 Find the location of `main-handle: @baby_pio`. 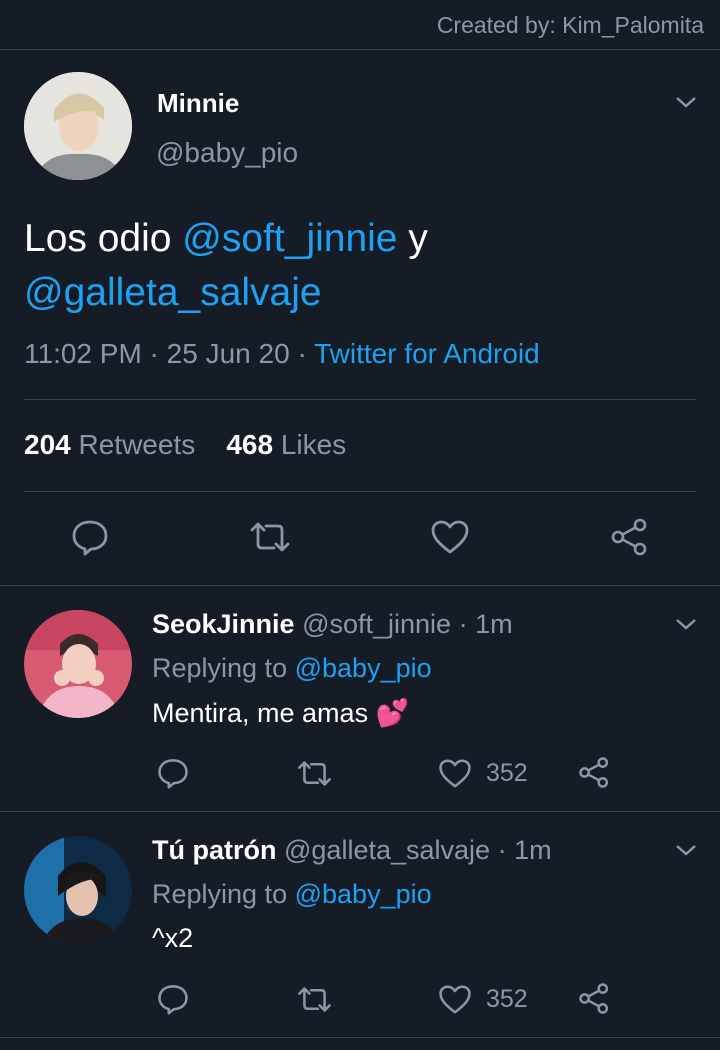

main-handle: @baby_pio is located at coordinates (227, 153).